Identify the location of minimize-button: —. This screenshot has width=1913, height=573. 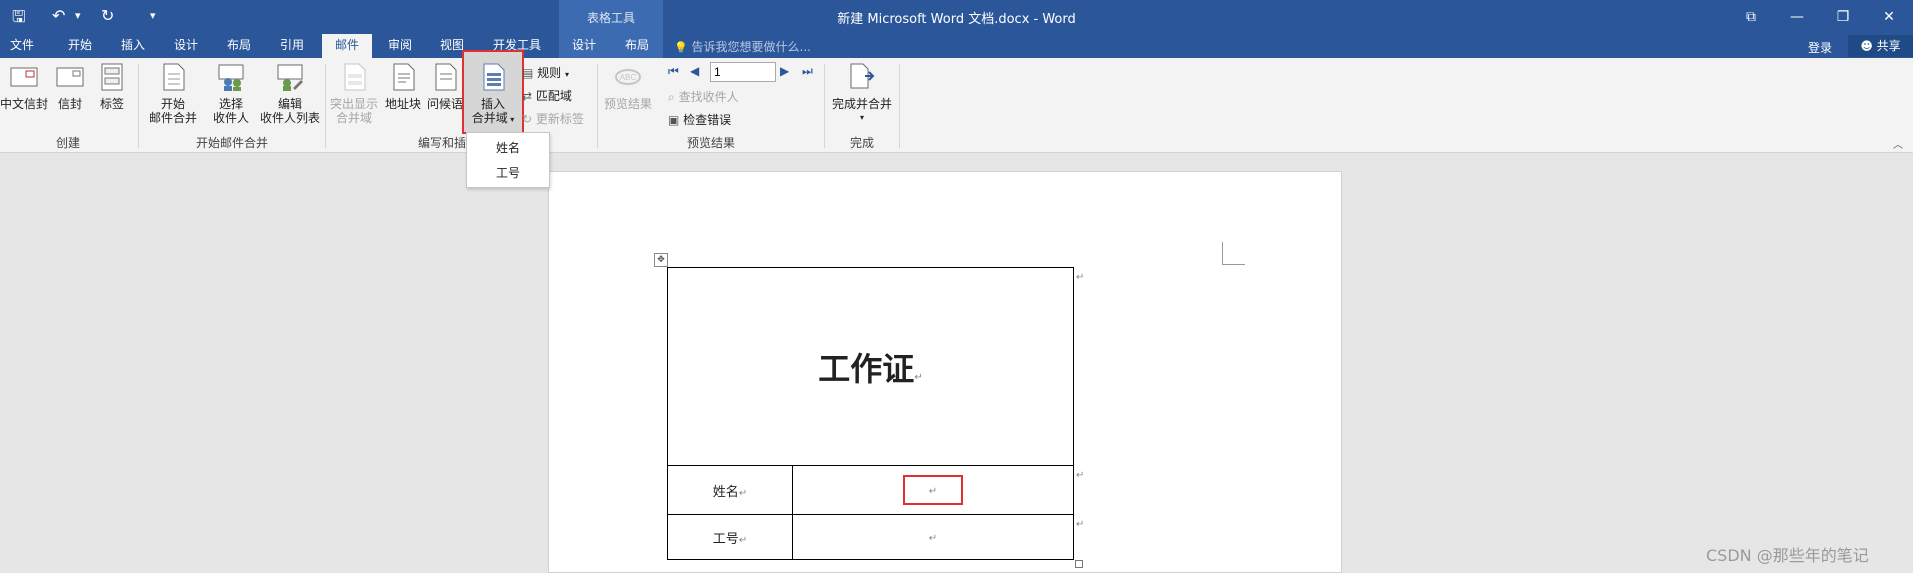
(1797, 17).